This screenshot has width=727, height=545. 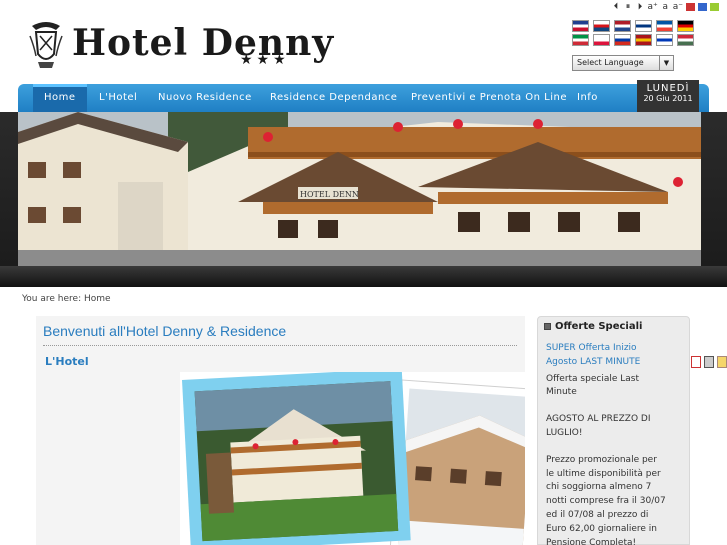 What do you see at coordinates (690, 7) in the screenshot?
I see `contrast-red-icon` at bounding box center [690, 7].